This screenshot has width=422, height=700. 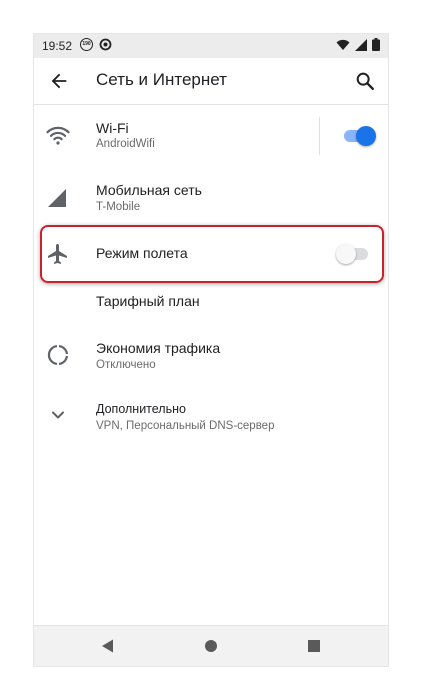 I want to click on toggle-thumb, so click(x=366, y=136).